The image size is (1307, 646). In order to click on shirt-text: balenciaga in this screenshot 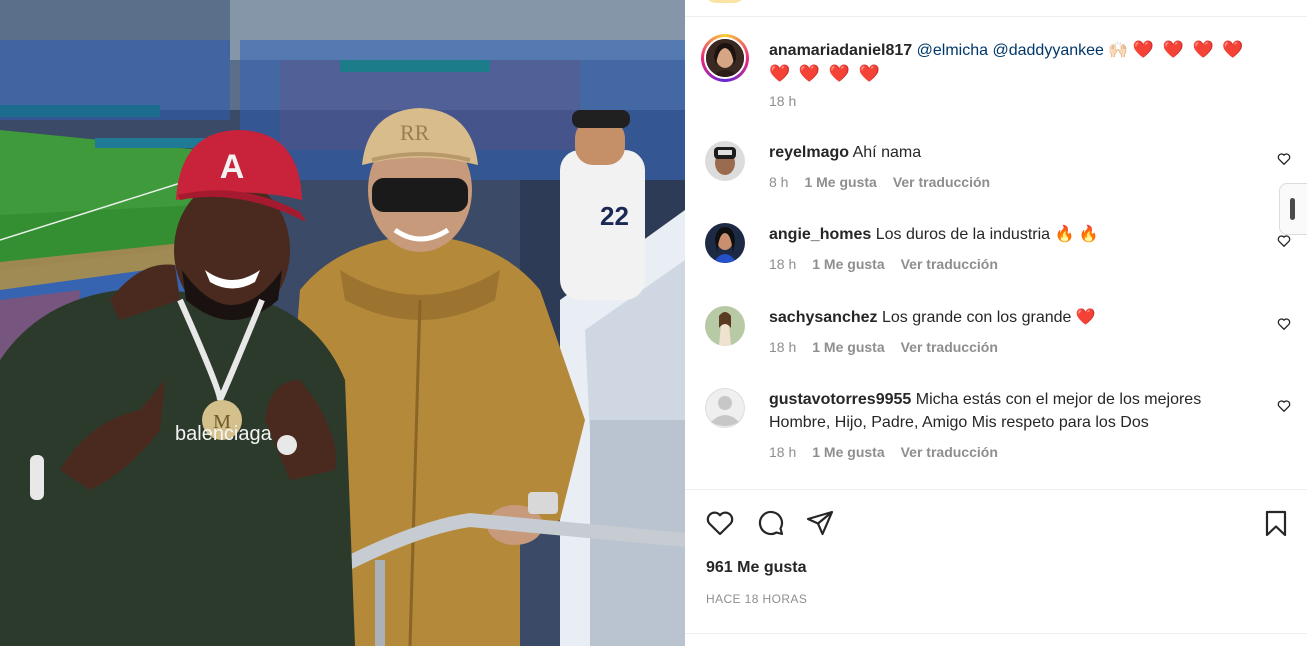, I will do `click(224, 434)`.